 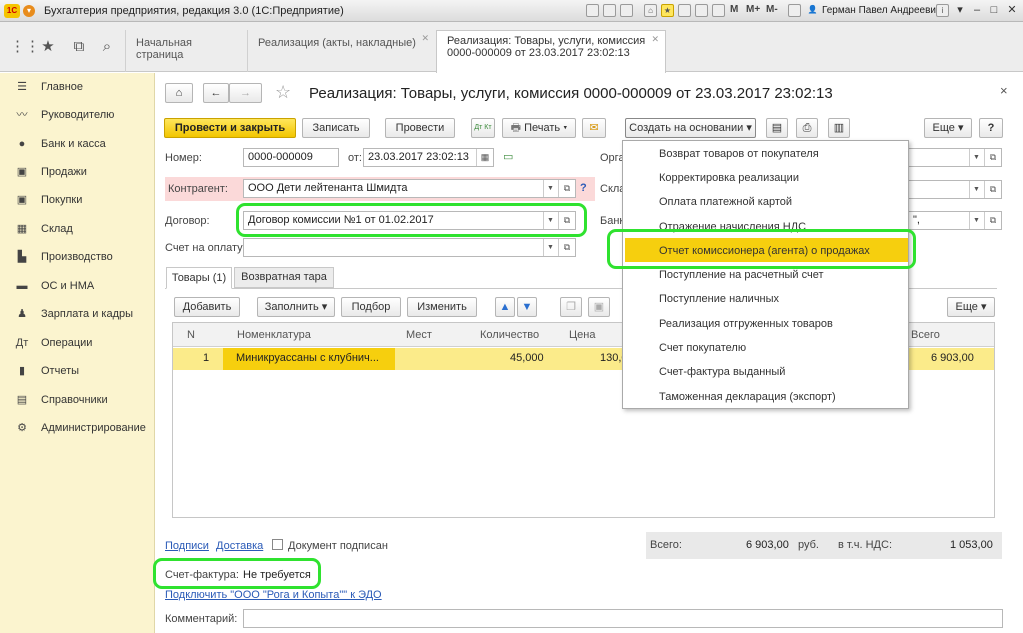 What do you see at coordinates (977, 10) in the screenshot?
I see `minimize-icon: –` at bounding box center [977, 10].